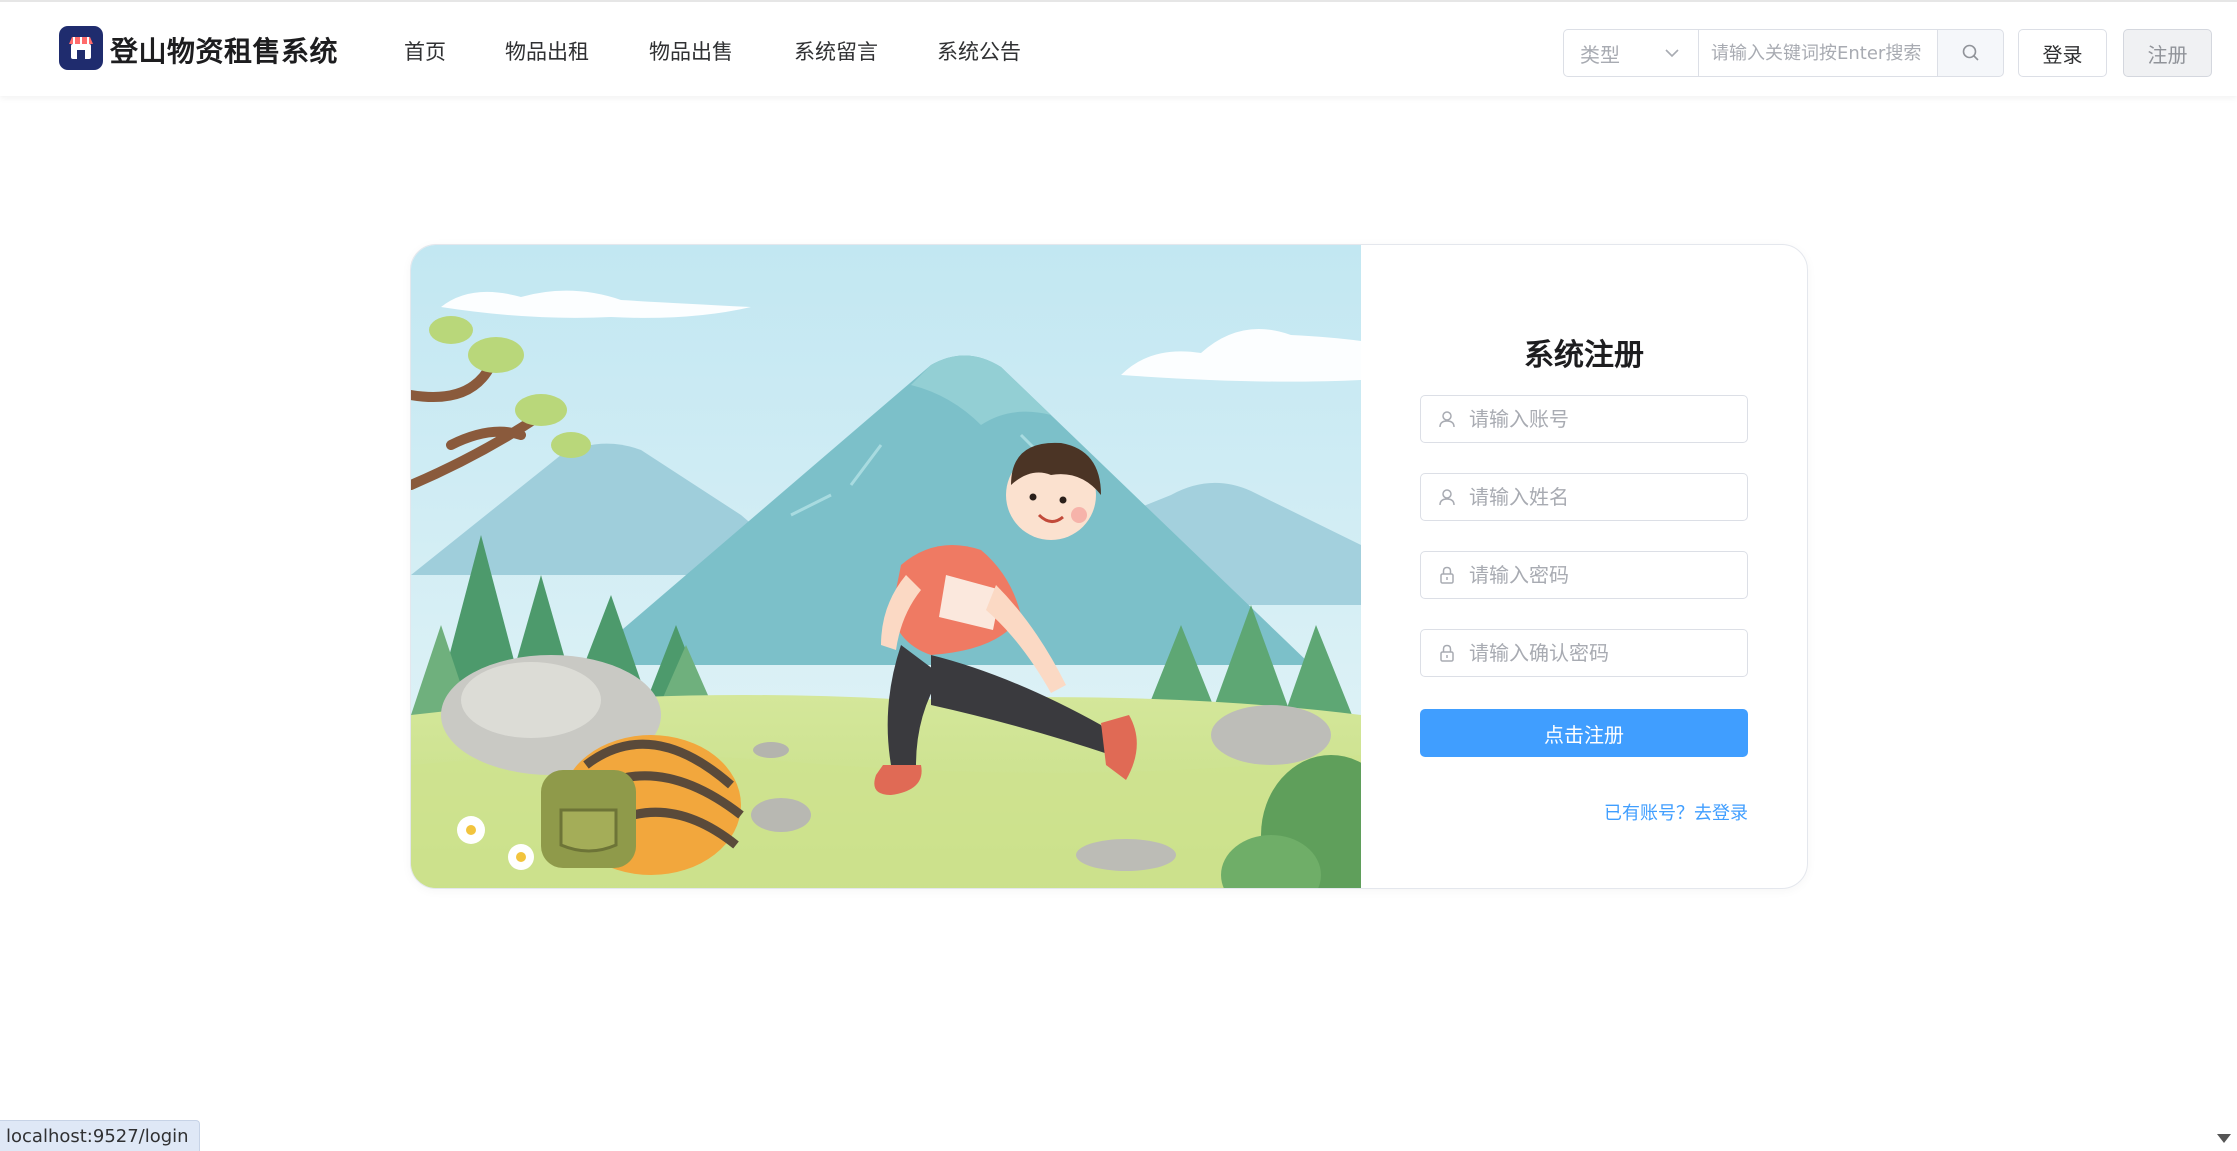 This screenshot has width=2237, height=1151. I want to click on scroll-down-arrow-icon, so click(2224, 1138).